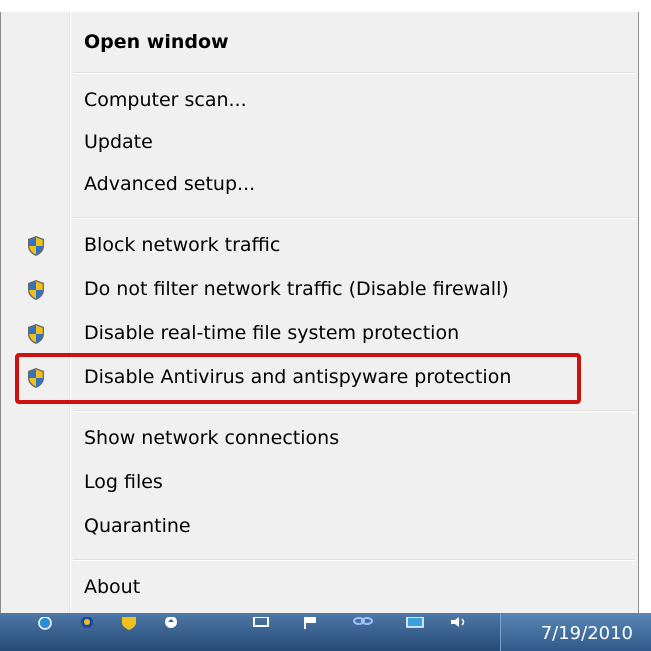 The image size is (651, 651). I want to click on menu-item-label: Update, so click(118, 142).